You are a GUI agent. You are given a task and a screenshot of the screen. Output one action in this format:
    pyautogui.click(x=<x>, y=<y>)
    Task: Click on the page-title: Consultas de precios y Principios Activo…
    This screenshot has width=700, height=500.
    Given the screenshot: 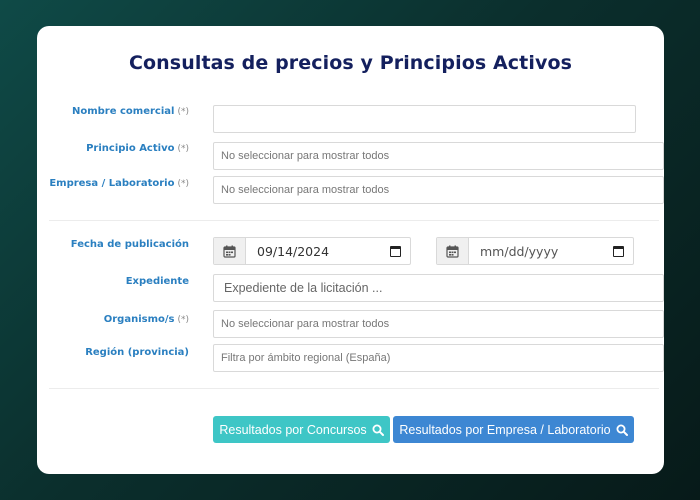 What is the action you would take?
    pyautogui.click(x=350, y=63)
    